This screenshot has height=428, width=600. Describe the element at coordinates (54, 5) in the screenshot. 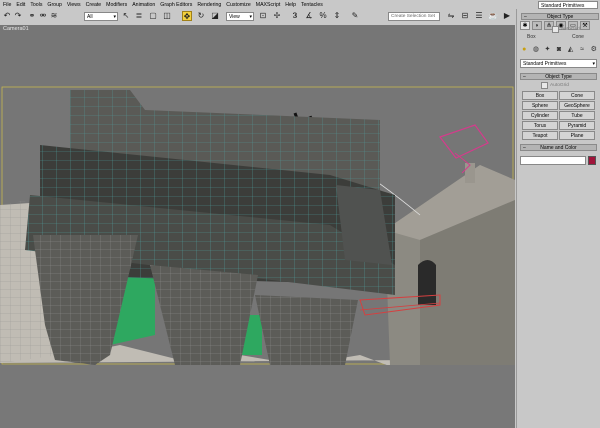

I see `menu-group: Group` at that location.